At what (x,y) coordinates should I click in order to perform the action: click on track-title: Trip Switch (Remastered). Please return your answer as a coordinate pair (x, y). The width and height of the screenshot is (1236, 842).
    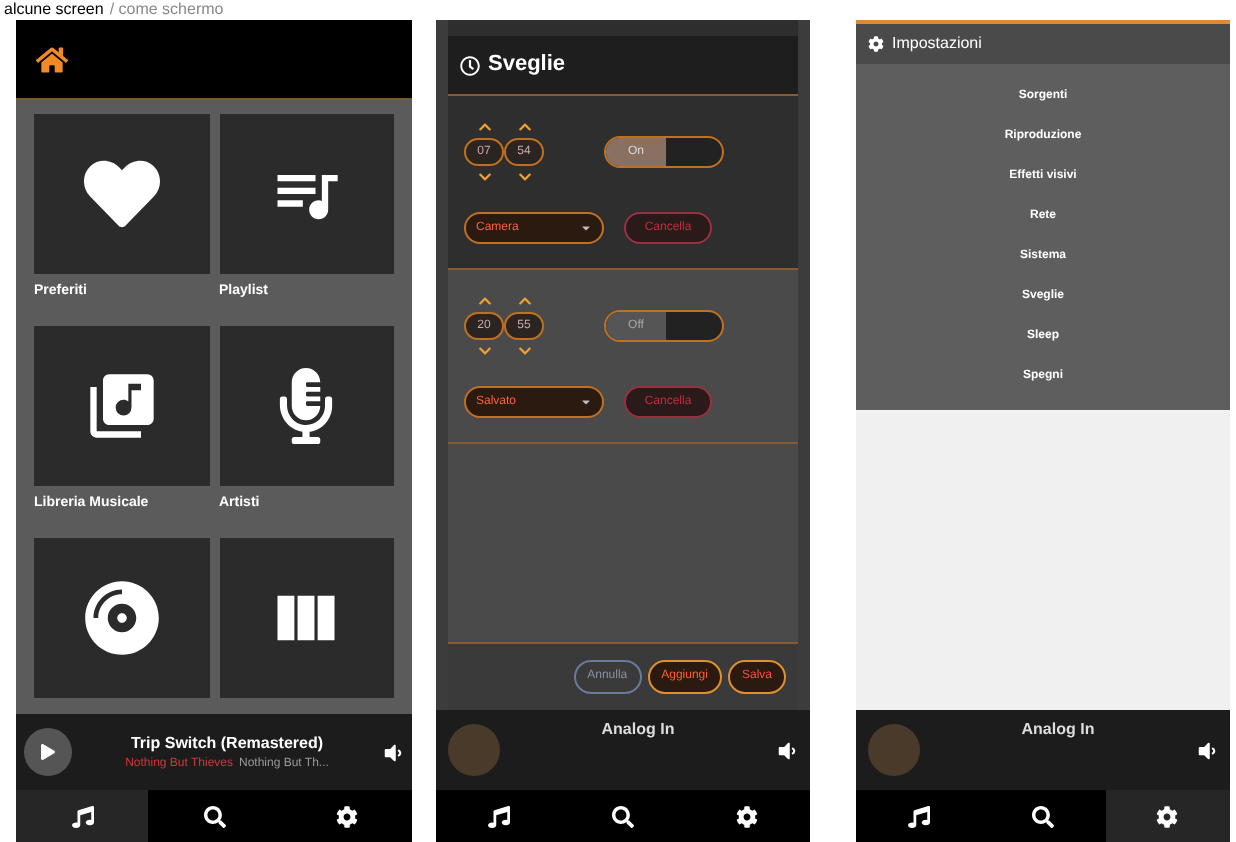
    Looking at the image, I should click on (227, 743).